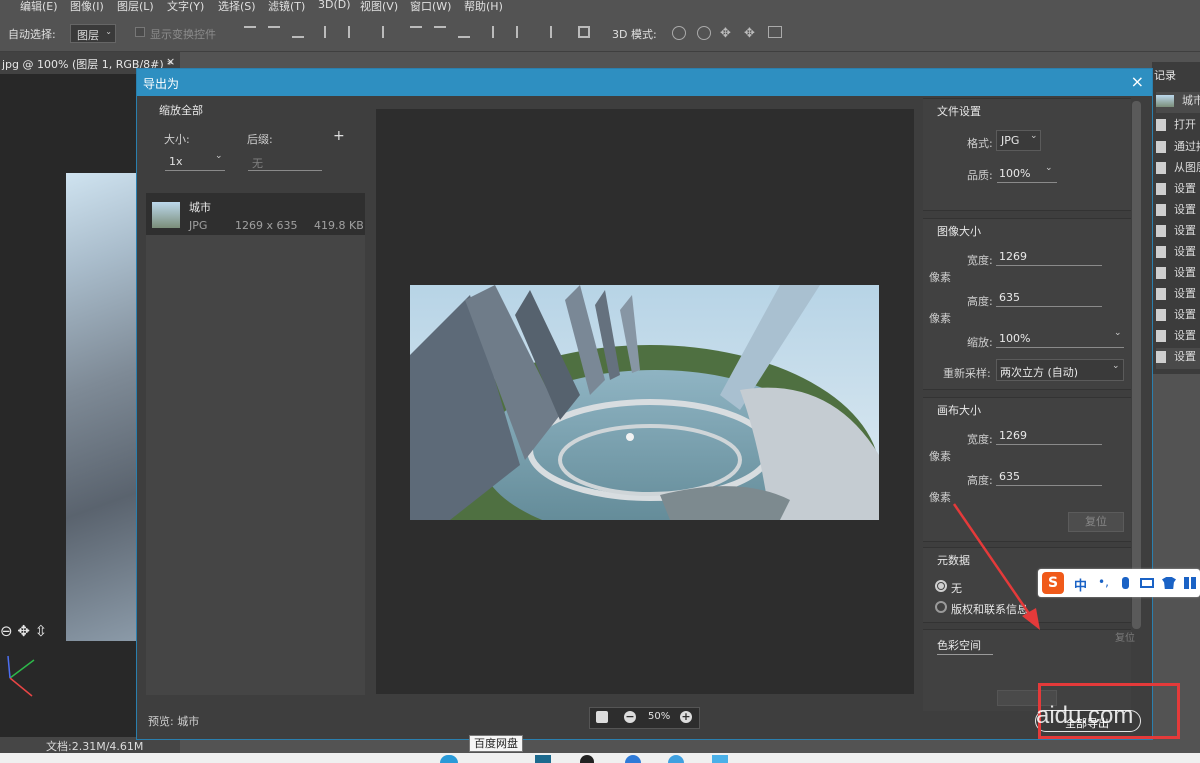  Describe the element at coordinates (200, 207) in the screenshot. I see `asset-name: 城市` at that location.